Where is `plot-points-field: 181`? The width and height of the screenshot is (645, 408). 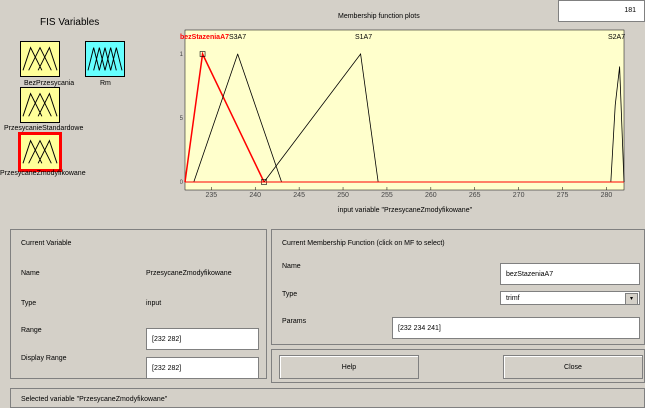
plot-points-field: 181 is located at coordinates (601, 11).